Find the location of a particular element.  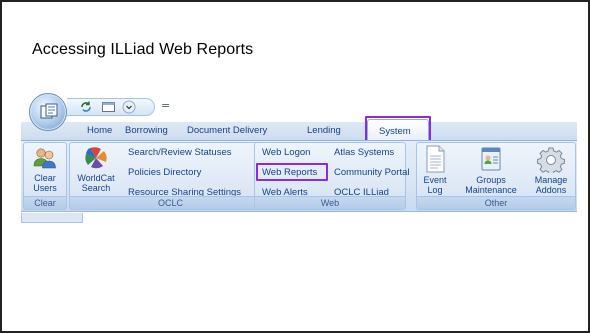

search-review-statuses-button: Search/Review Statuses is located at coordinates (180, 152).